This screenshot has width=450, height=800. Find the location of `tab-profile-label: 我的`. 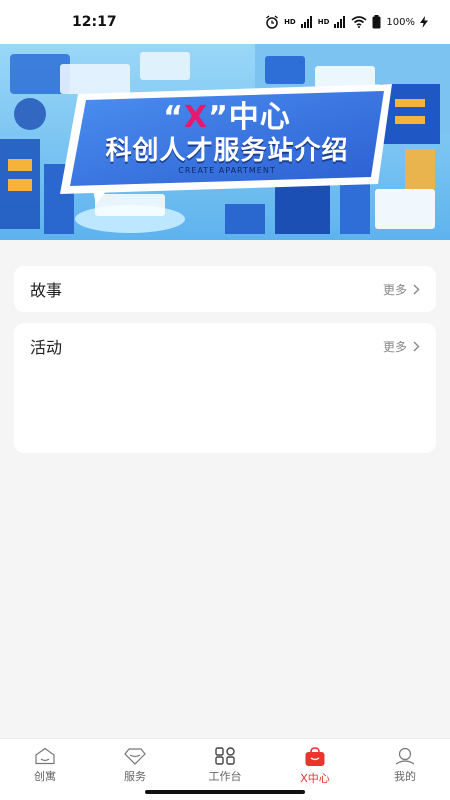

tab-profile-label: 我的 is located at coordinates (405, 776).